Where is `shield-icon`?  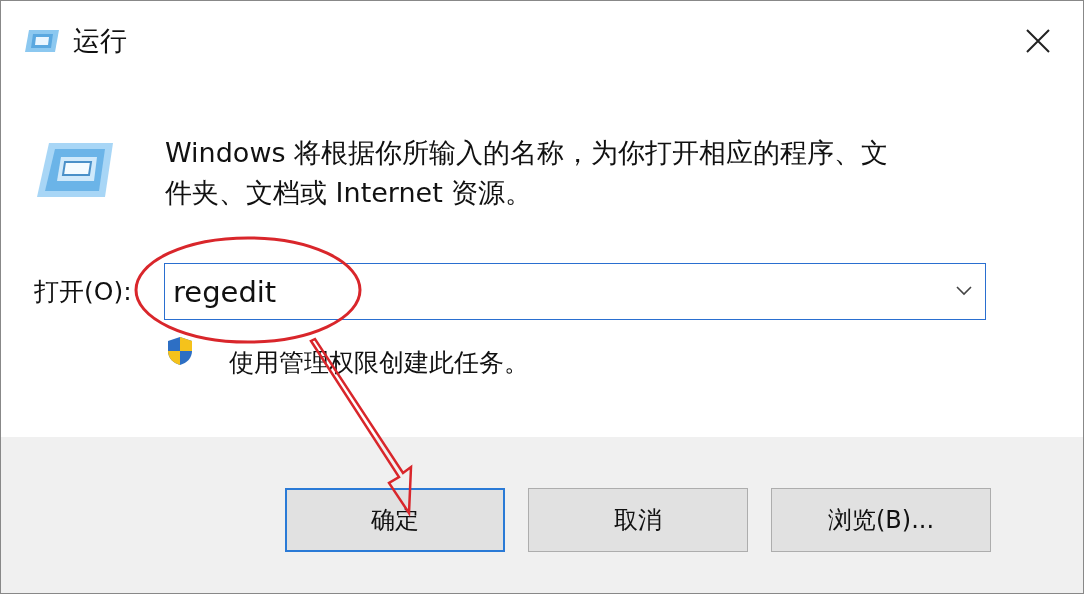 shield-icon is located at coordinates (180, 351).